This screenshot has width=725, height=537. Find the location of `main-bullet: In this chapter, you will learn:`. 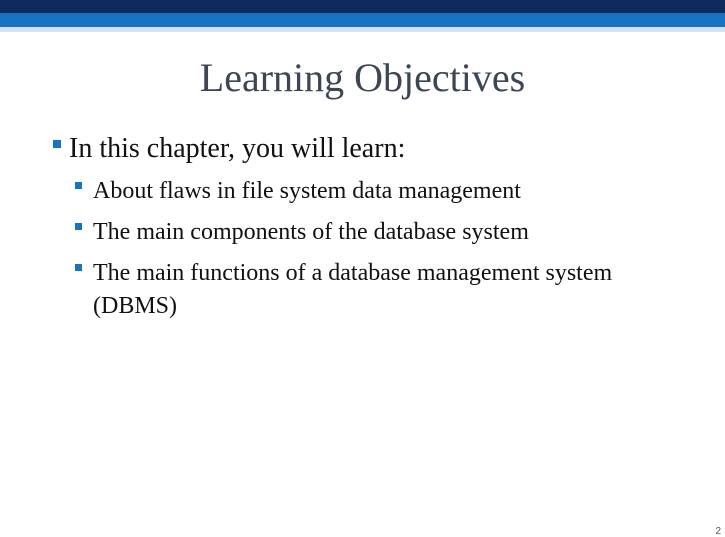

main-bullet: In this chapter, you will learn: is located at coordinates (373, 149).